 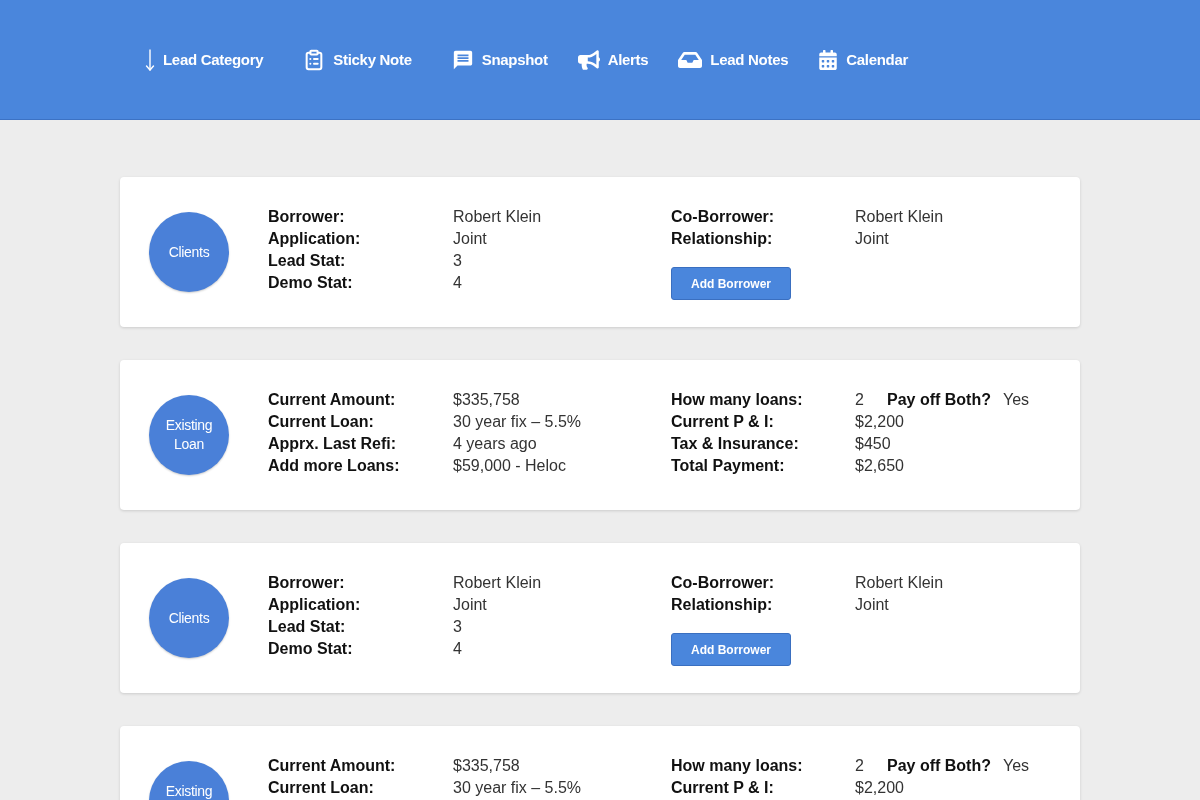 What do you see at coordinates (204, 59) in the screenshot?
I see `nav-link: Lead Category` at bounding box center [204, 59].